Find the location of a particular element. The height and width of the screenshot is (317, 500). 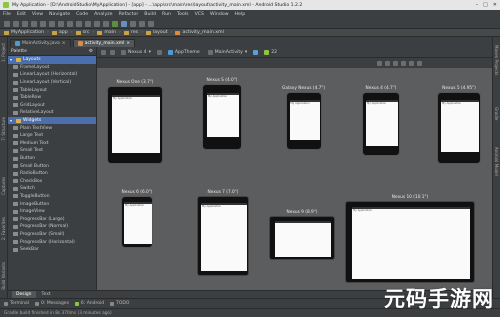

tool-tab-favorites: 2: Favorites is located at coordinates (3, 228).